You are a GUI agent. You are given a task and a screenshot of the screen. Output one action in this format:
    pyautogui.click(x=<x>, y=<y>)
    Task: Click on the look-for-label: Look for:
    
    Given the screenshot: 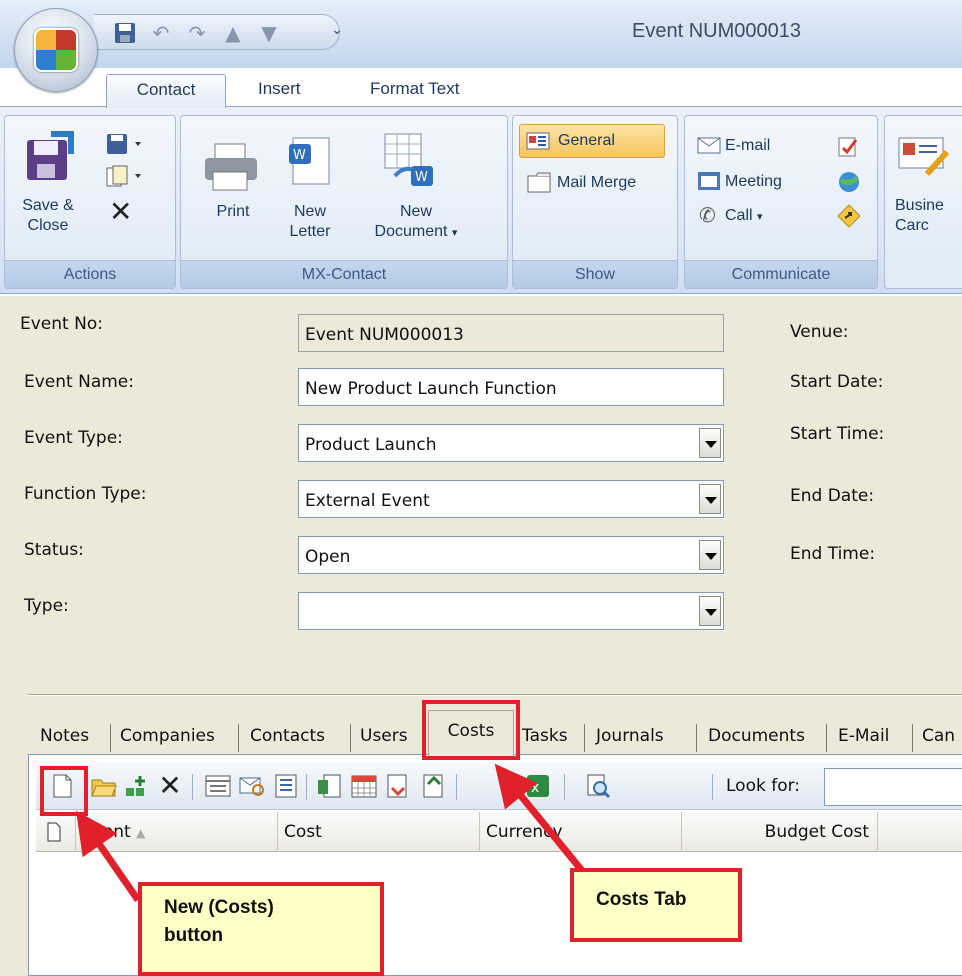 What is the action you would take?
    pyautogui.click(x=763, y=786)
    